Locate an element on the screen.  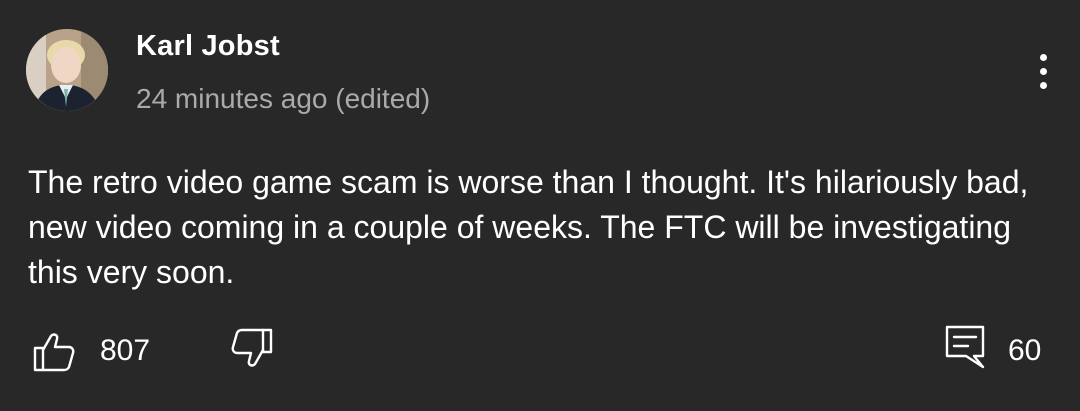
reply-count: 60 is located at coordinates (1025, 350).